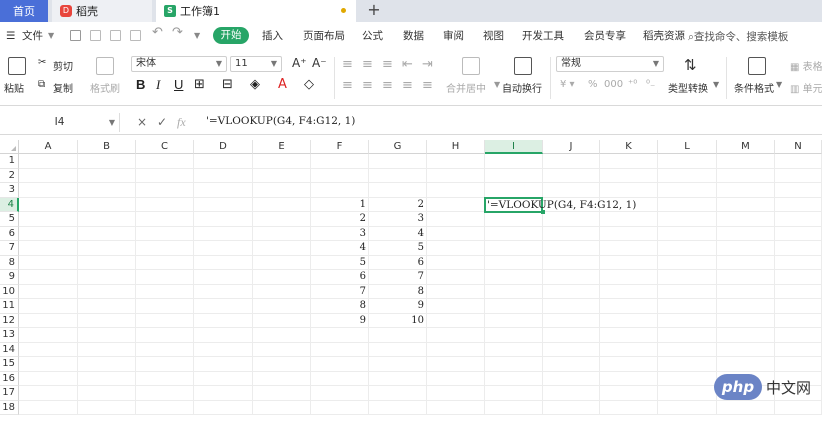 This screenshot has height=424, width=822. What do you see at coordinates (105, 66) in the screenshot?
I see `format-painter-icon` at bounding box center [105, 66].